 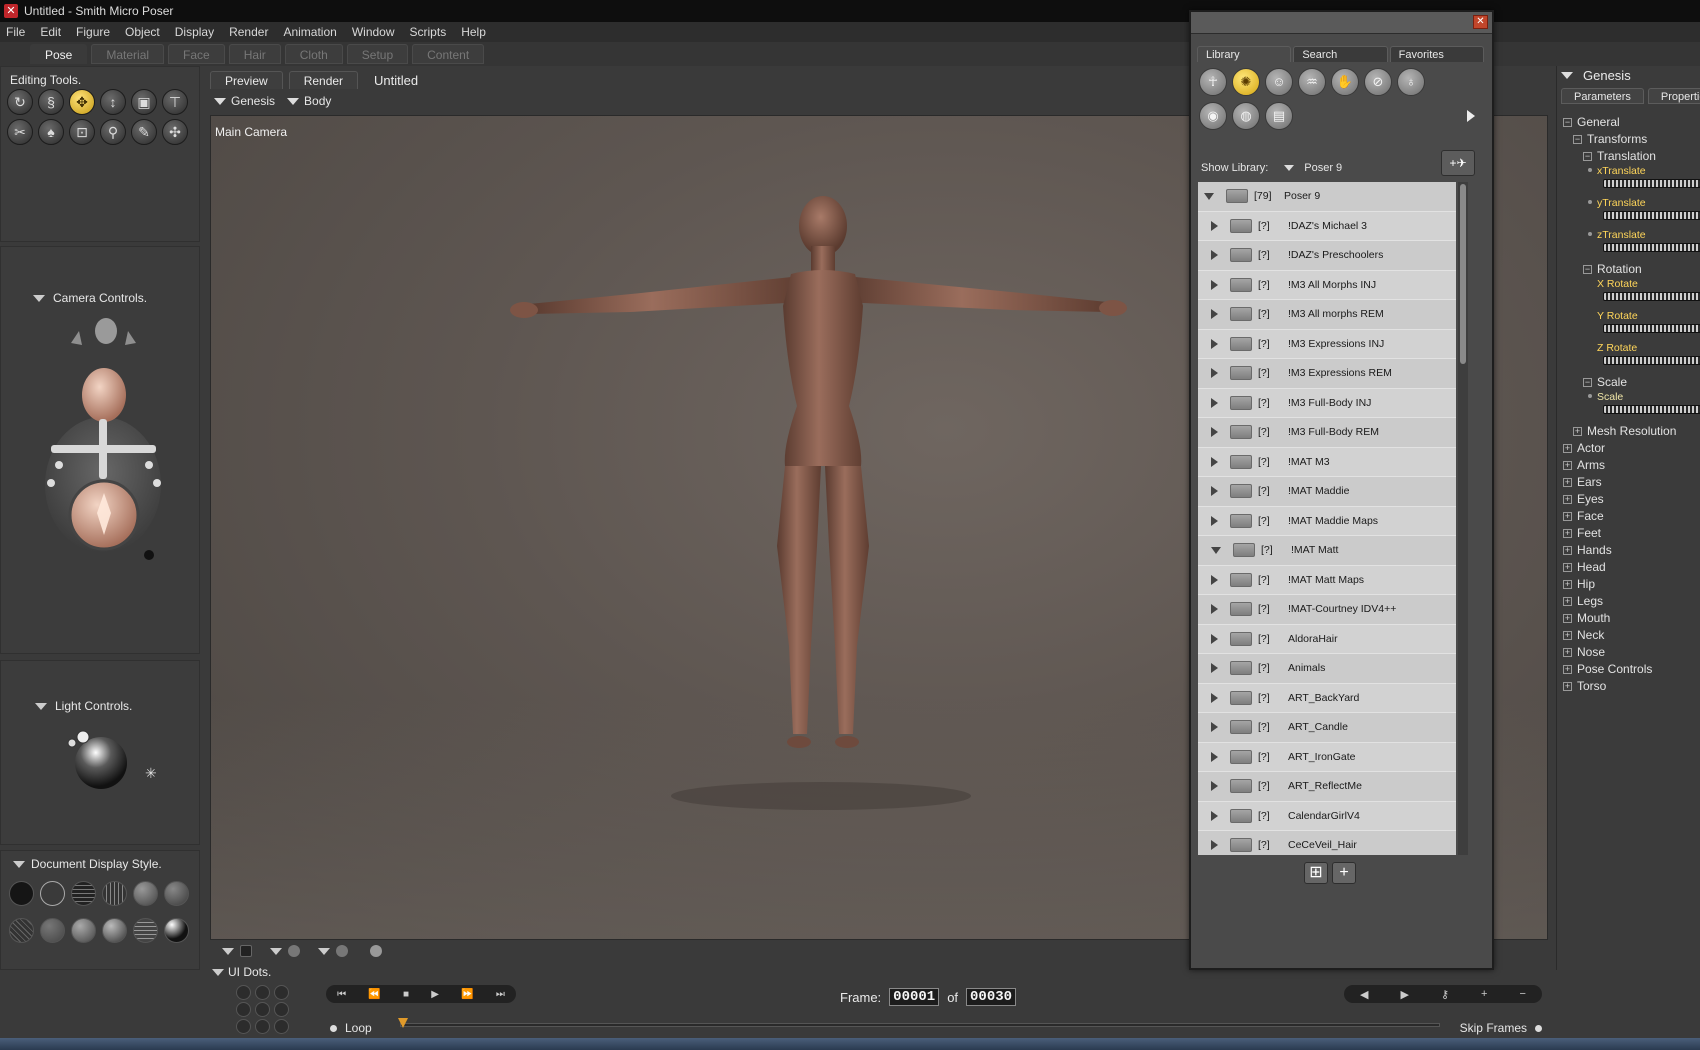 I want to click on list-item: [?] ART_IronGate, so click(x=1327, y=757).